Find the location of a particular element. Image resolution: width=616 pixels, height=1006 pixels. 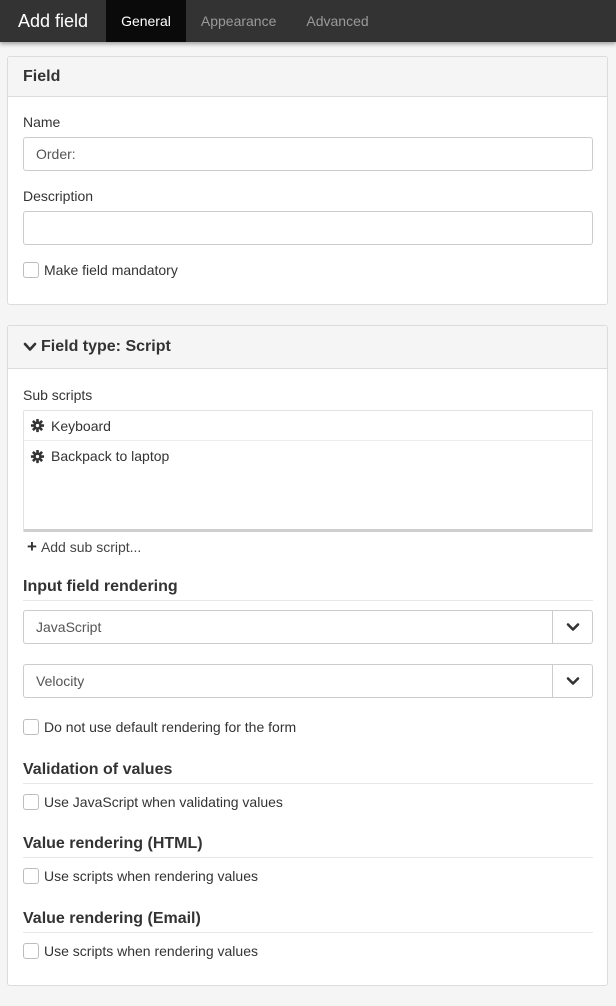

mandatory-row: Make field mandatory is located at coordinates (100, 270).